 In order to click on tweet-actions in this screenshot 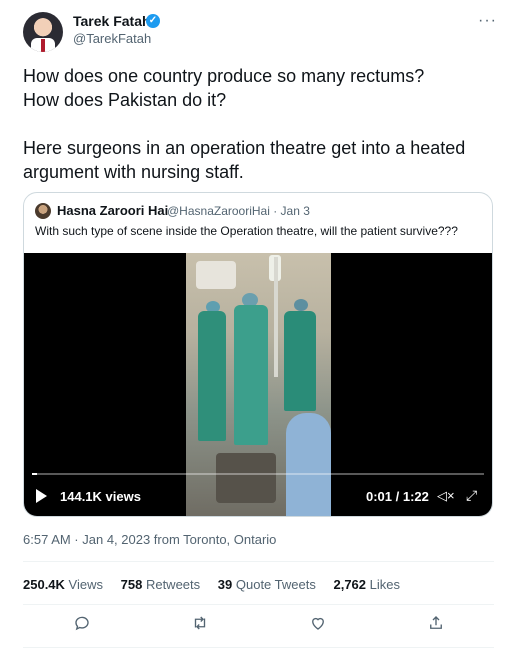, I will do `click(258, 626)`.